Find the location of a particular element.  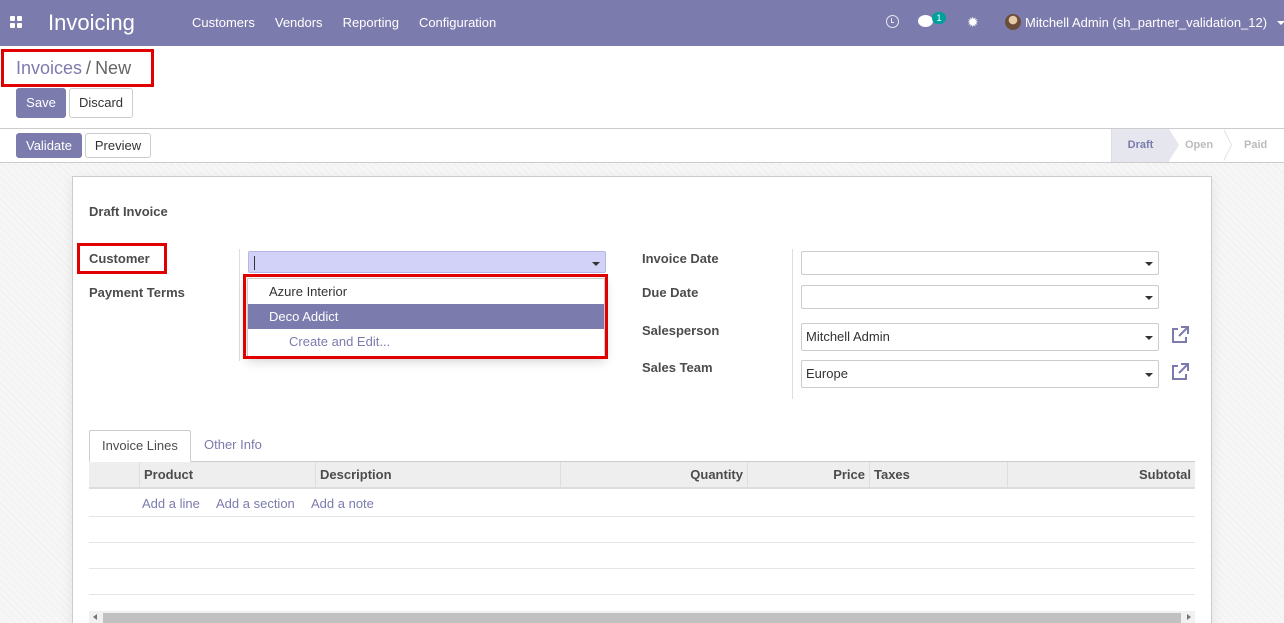

scrollbar-thumb is located at coordinates (642, 618).